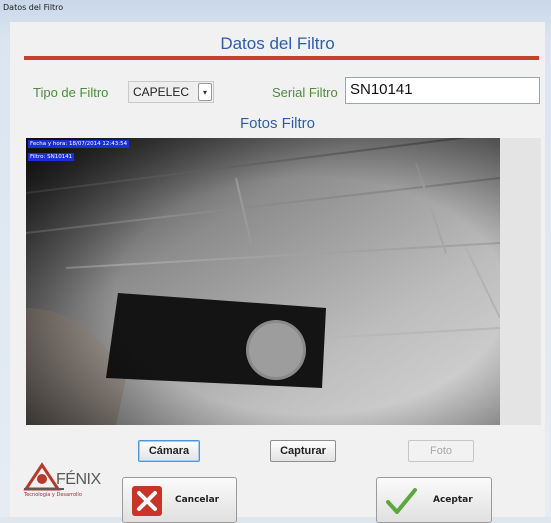  I want to click on aceptar-label: Aceptar, so click(453, 500).